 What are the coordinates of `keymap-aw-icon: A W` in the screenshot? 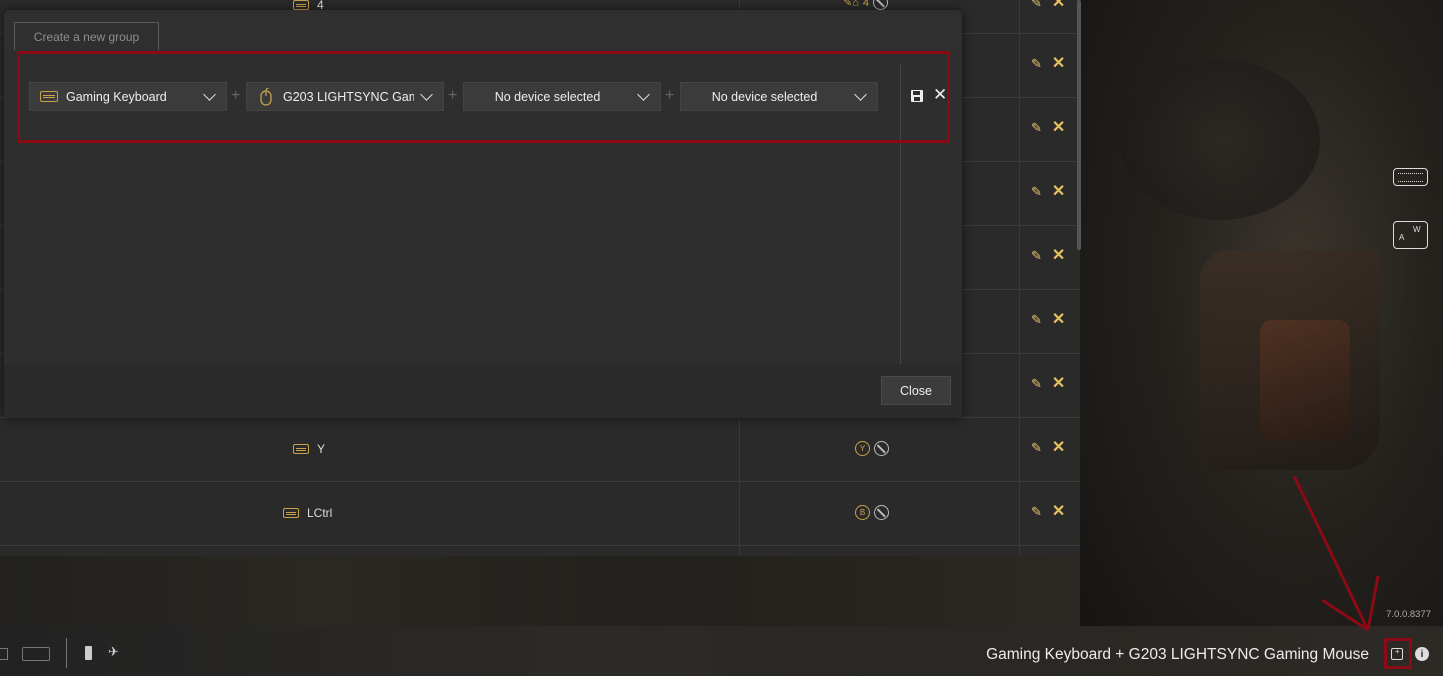 It's located at (1410, 235).